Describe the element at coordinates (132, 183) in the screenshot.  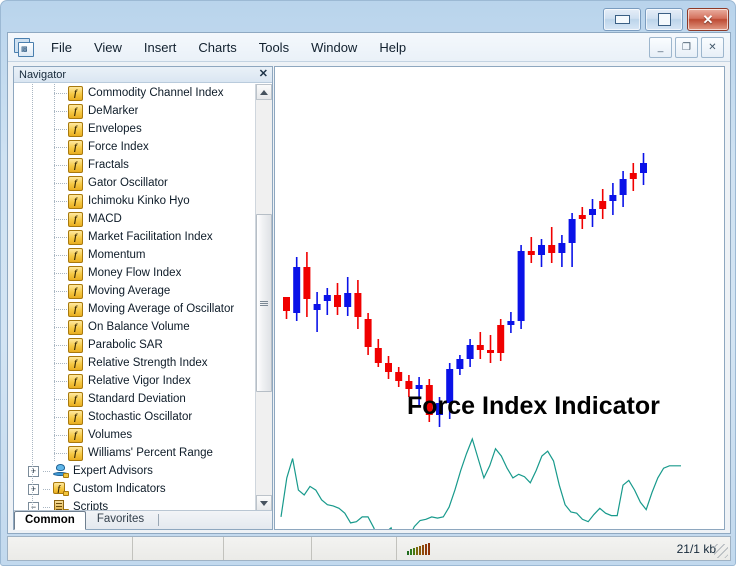
I see `tree-item-indicator: f Gator Oscillator` at that location.